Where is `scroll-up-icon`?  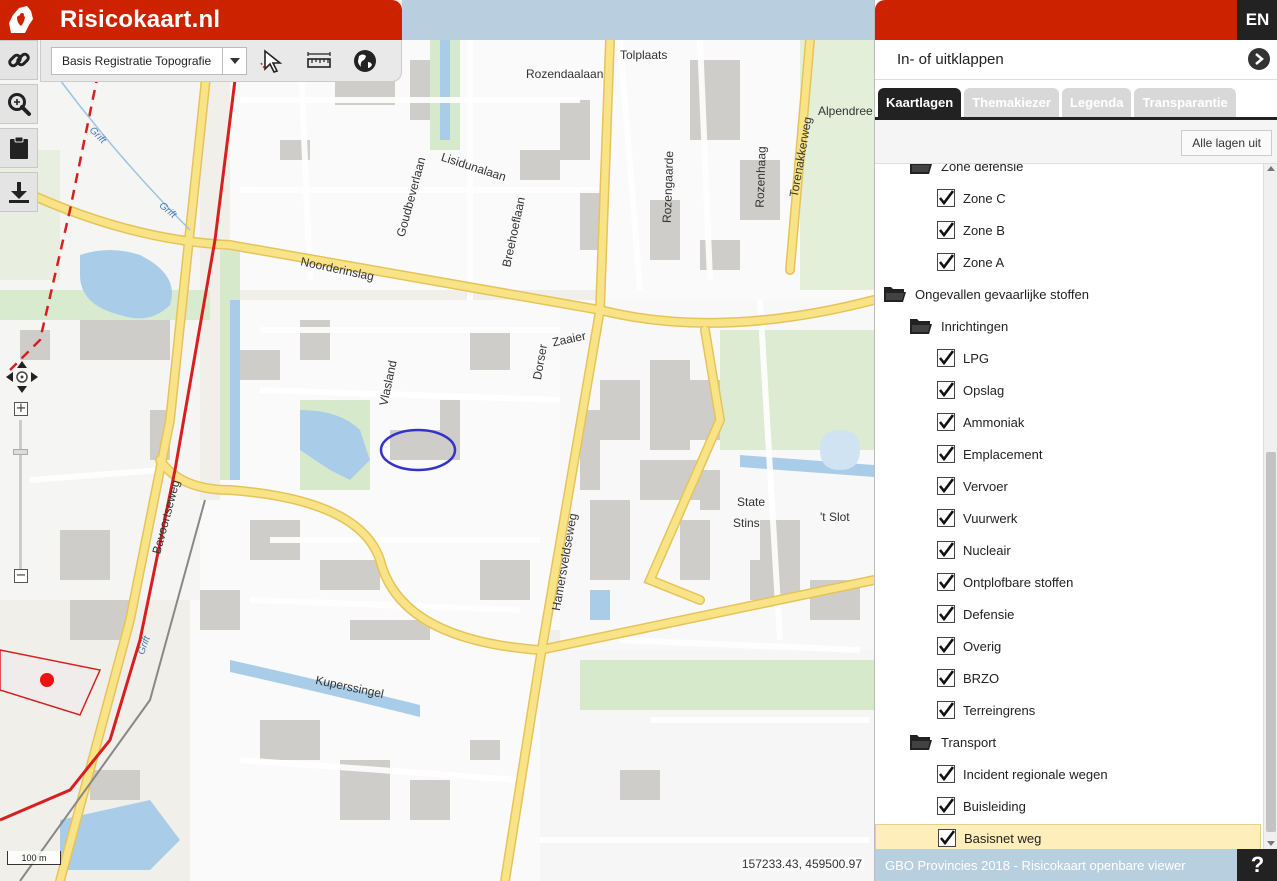
scroll-up-icon is located at coordinates (1271, 168).